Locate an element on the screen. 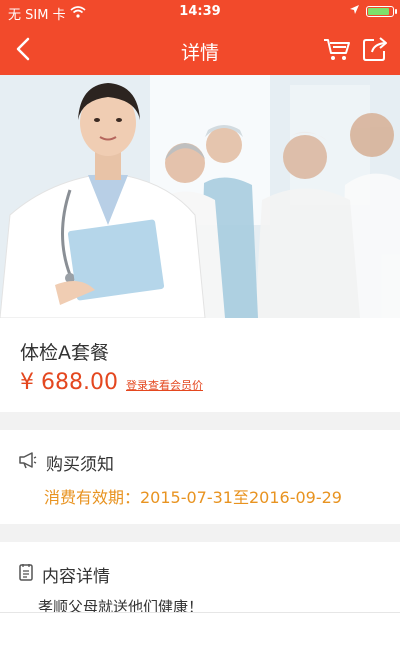  cart-icon is located at coordinates (337, 49).